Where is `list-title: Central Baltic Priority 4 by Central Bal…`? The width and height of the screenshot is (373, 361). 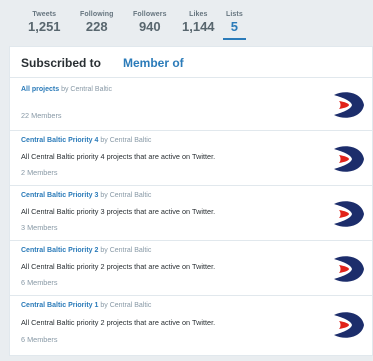 list-title: Central Baltic Priority 4 by Central Bal… is located at coordinates (86, 140).